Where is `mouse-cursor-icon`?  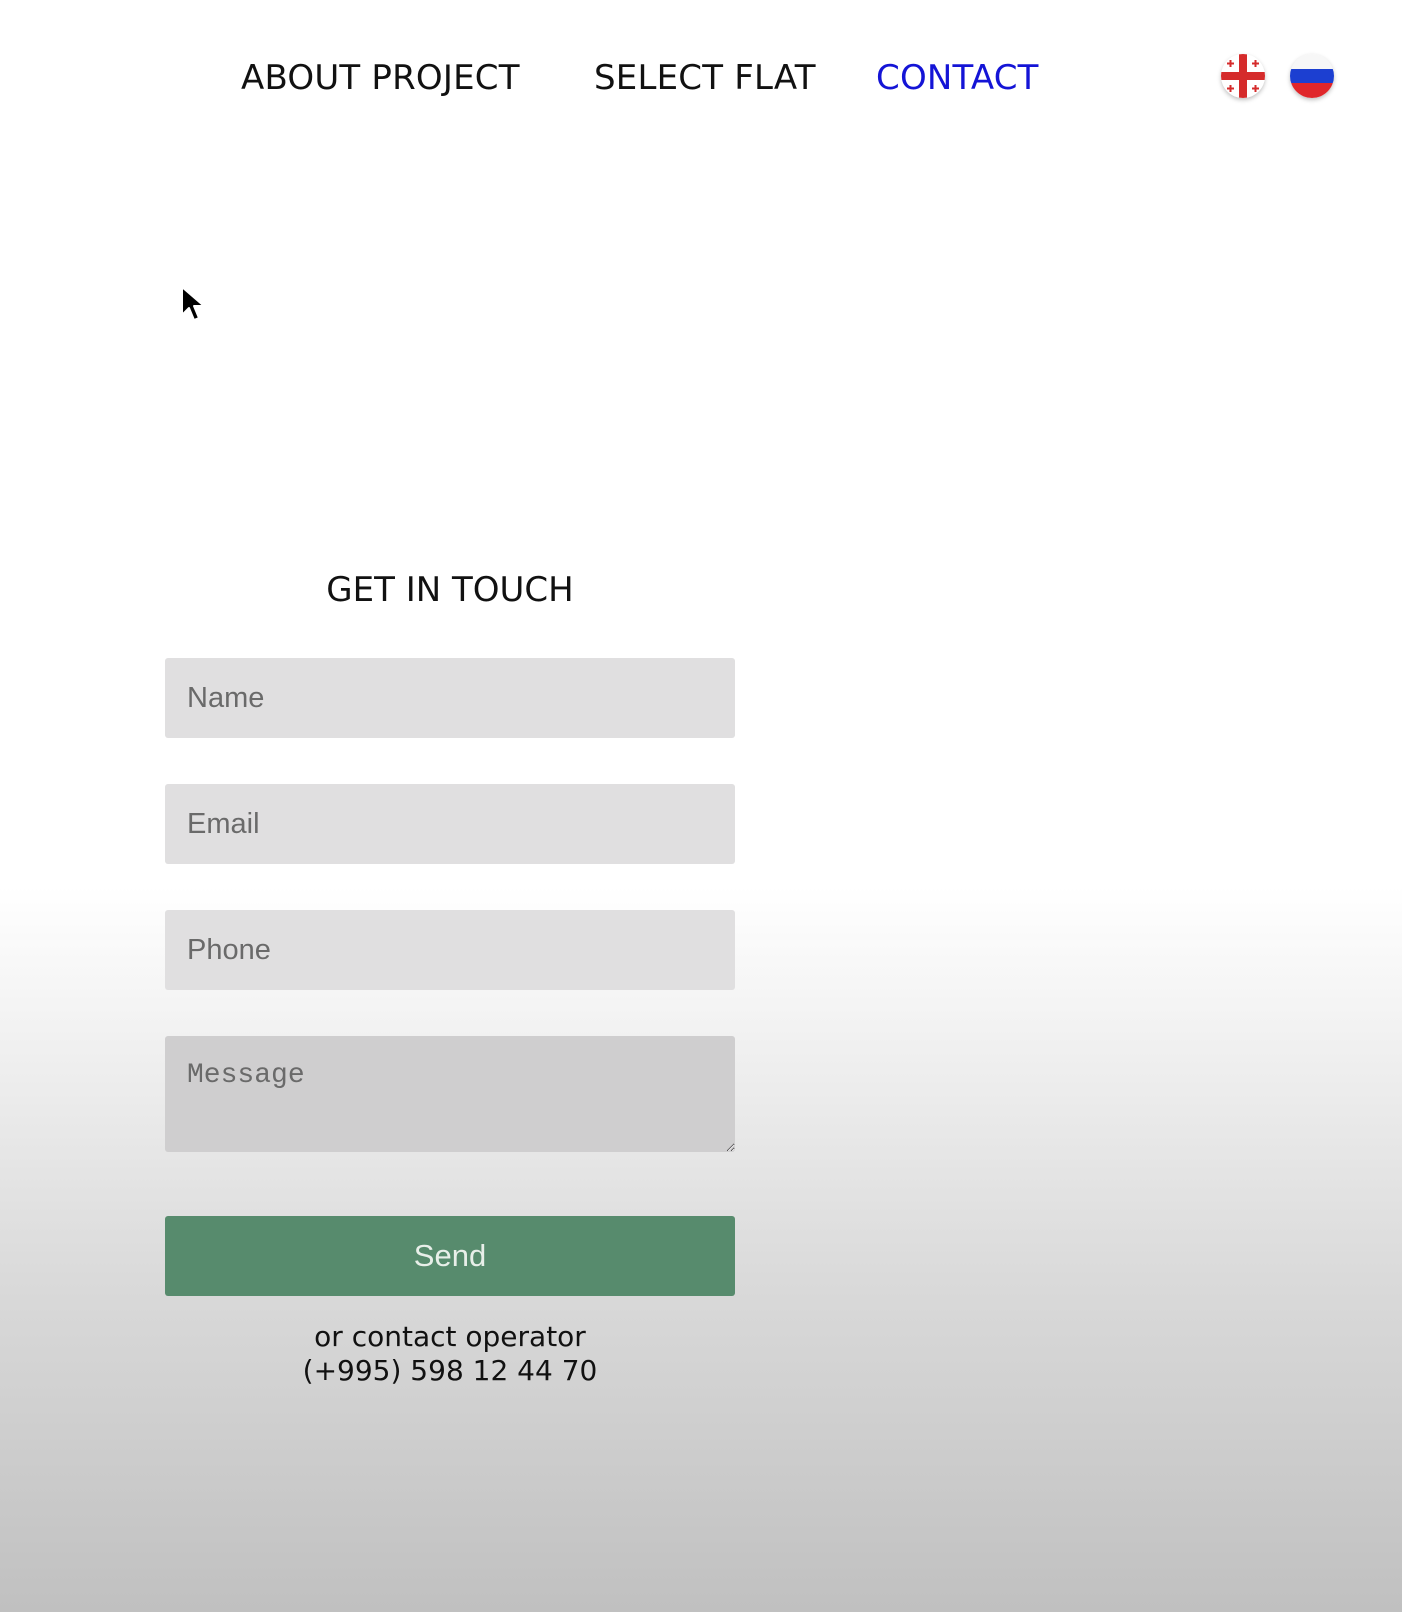
mouse-cursor-icon is located at coordinates (194, 305).